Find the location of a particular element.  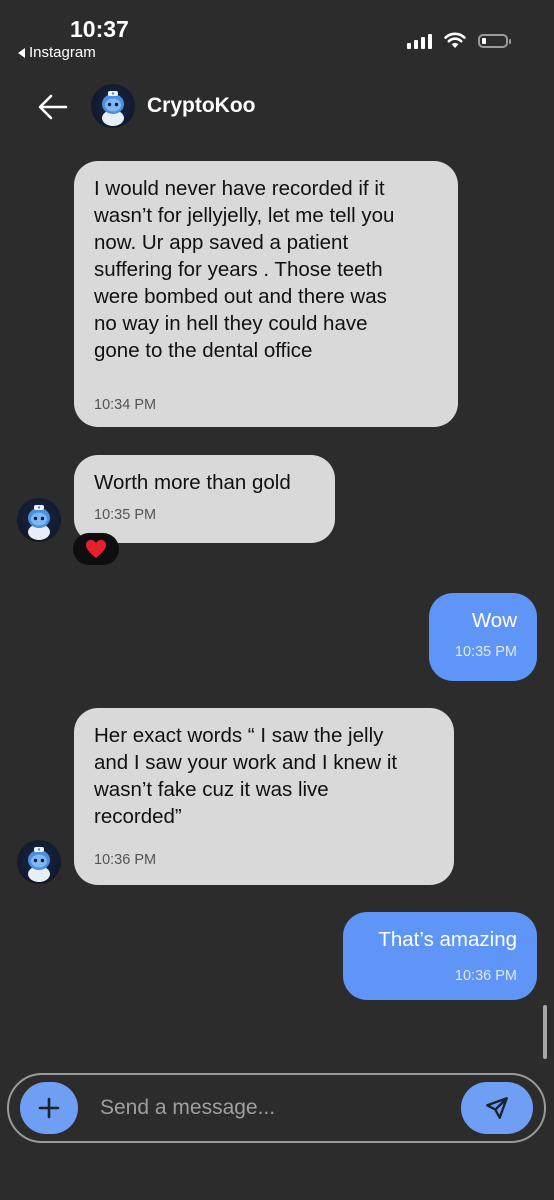

message-input is located at coordinates (270, 1108).